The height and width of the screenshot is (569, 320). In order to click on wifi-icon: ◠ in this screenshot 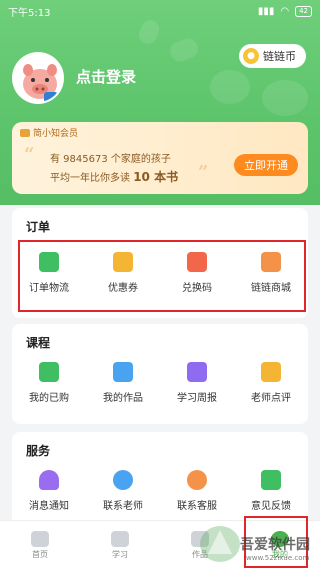, I will do `click(285, 11)`.